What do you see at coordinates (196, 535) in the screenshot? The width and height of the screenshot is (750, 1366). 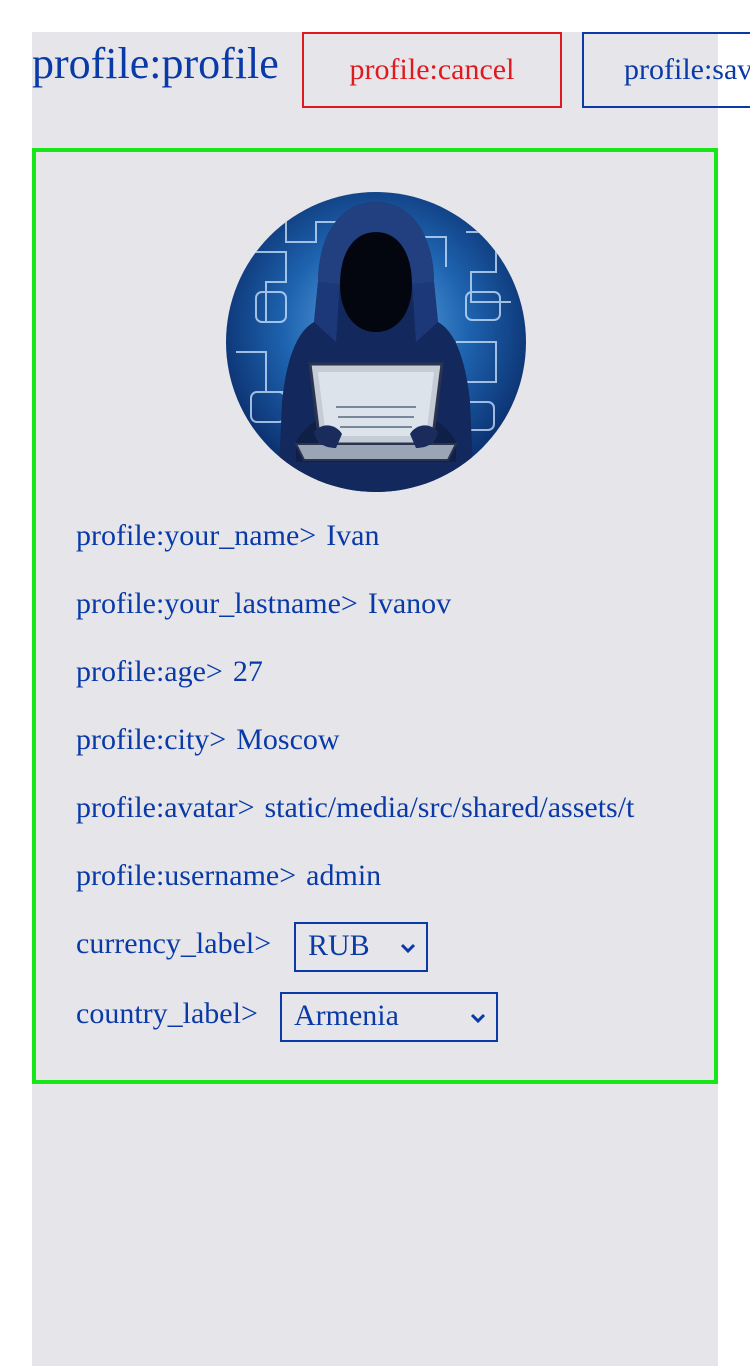 I see `field-label: profile:your_name>` at bounding box center [196, 535].